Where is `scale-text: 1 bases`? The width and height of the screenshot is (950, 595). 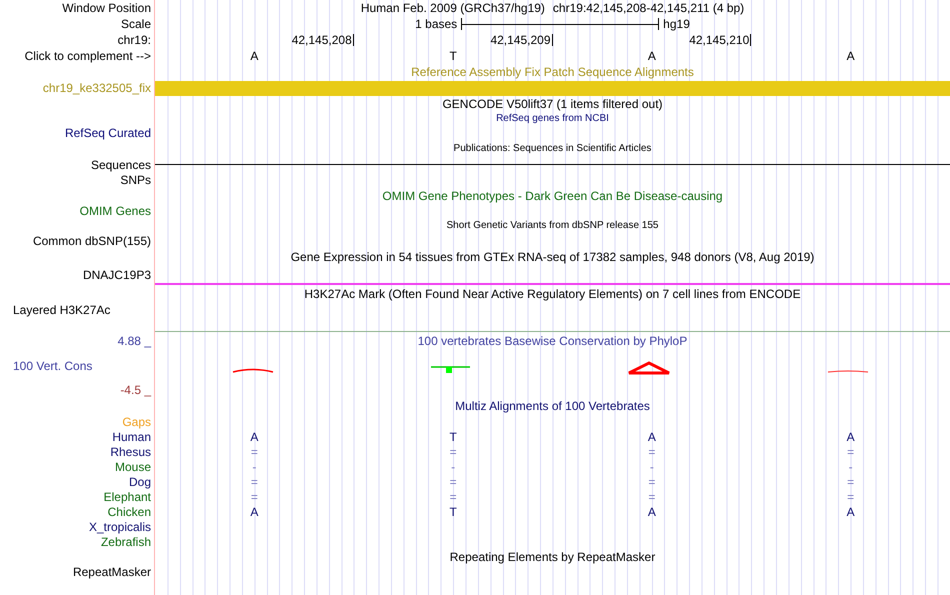 scale-text: 1 bases is located at coordinates (436, 24).